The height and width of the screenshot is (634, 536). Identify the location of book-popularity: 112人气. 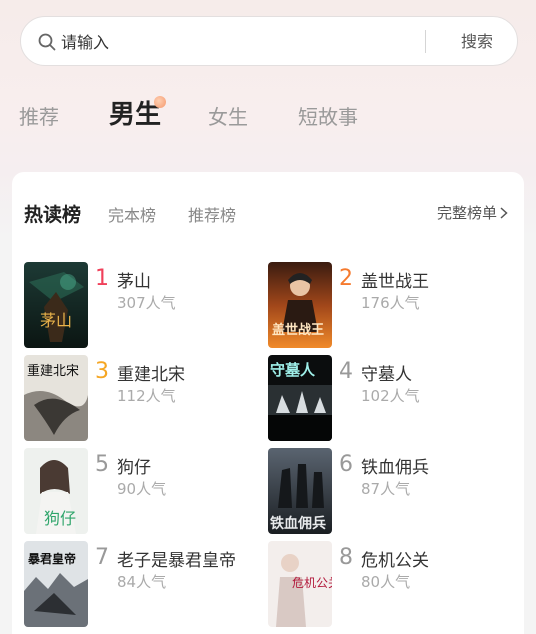
(146, 396).